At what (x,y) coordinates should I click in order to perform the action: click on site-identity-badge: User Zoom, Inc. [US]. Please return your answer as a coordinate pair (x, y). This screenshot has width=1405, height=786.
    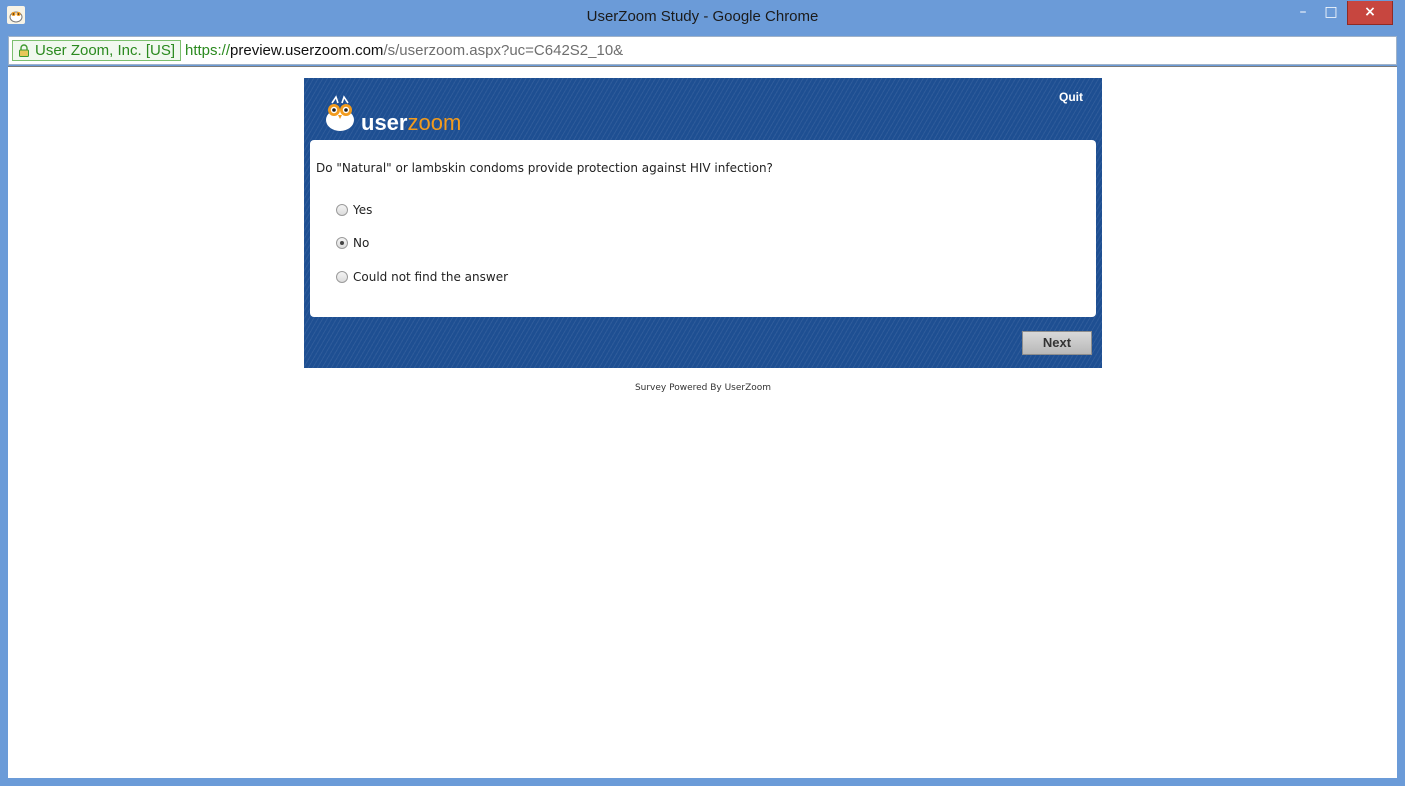
    Looking at the image, I should click on (97, 50).